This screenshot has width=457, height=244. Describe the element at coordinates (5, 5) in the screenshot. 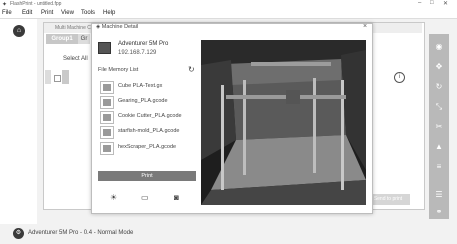

I see `app-logo-icon: ✦` at that location.